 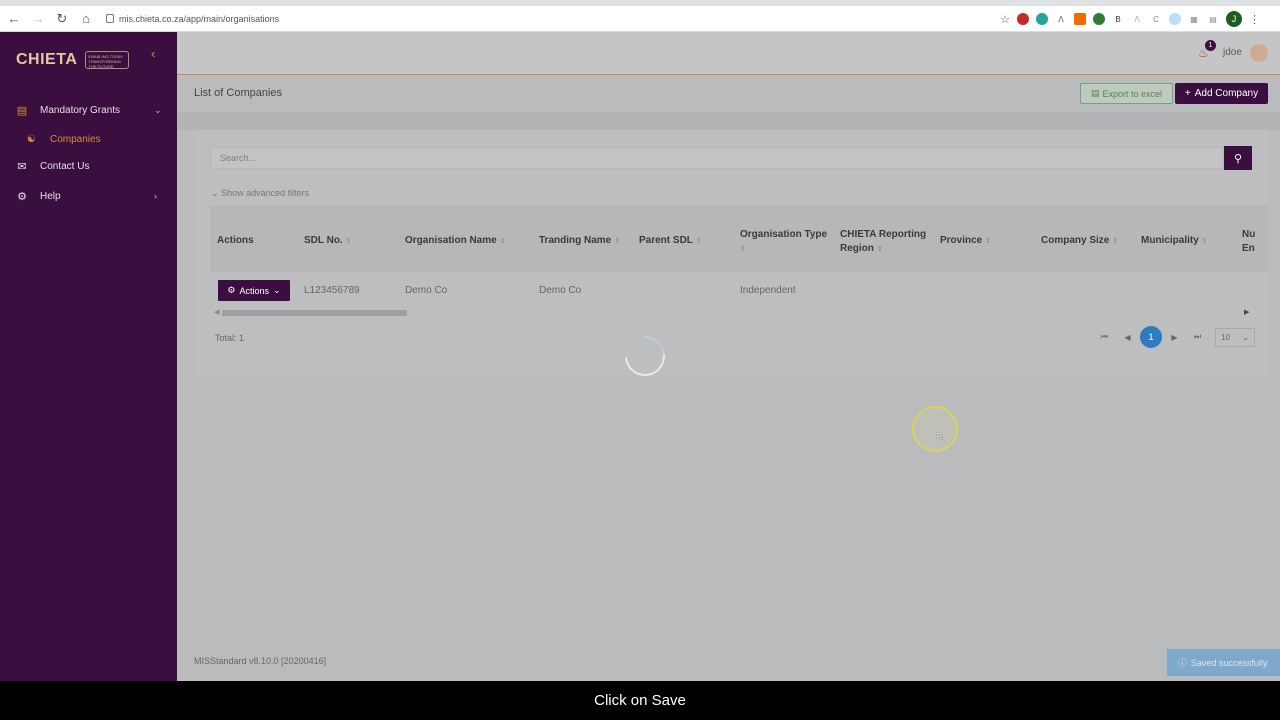 What do you see at coordinates (1095, 93) in the screenshot?
I see `excel-icon: ▤` at bounding box center [1095, 93].